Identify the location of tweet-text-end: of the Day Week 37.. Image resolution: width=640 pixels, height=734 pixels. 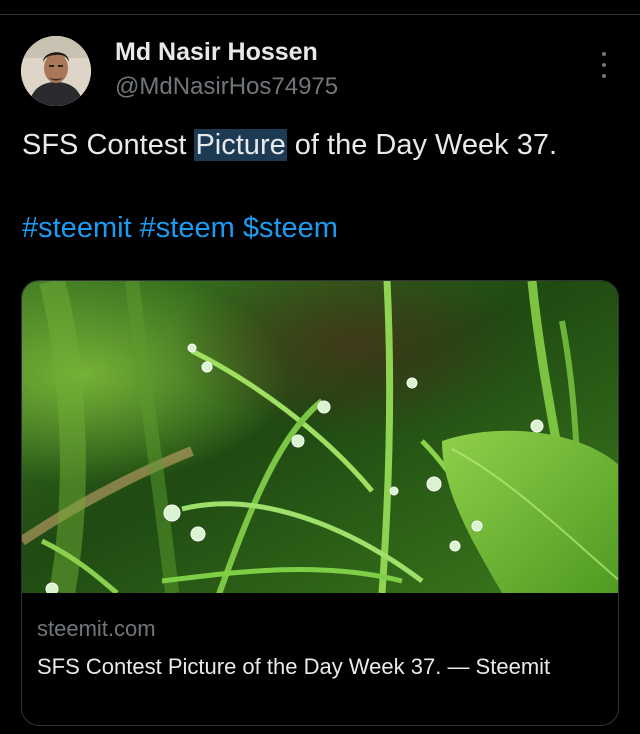
(422, 145).